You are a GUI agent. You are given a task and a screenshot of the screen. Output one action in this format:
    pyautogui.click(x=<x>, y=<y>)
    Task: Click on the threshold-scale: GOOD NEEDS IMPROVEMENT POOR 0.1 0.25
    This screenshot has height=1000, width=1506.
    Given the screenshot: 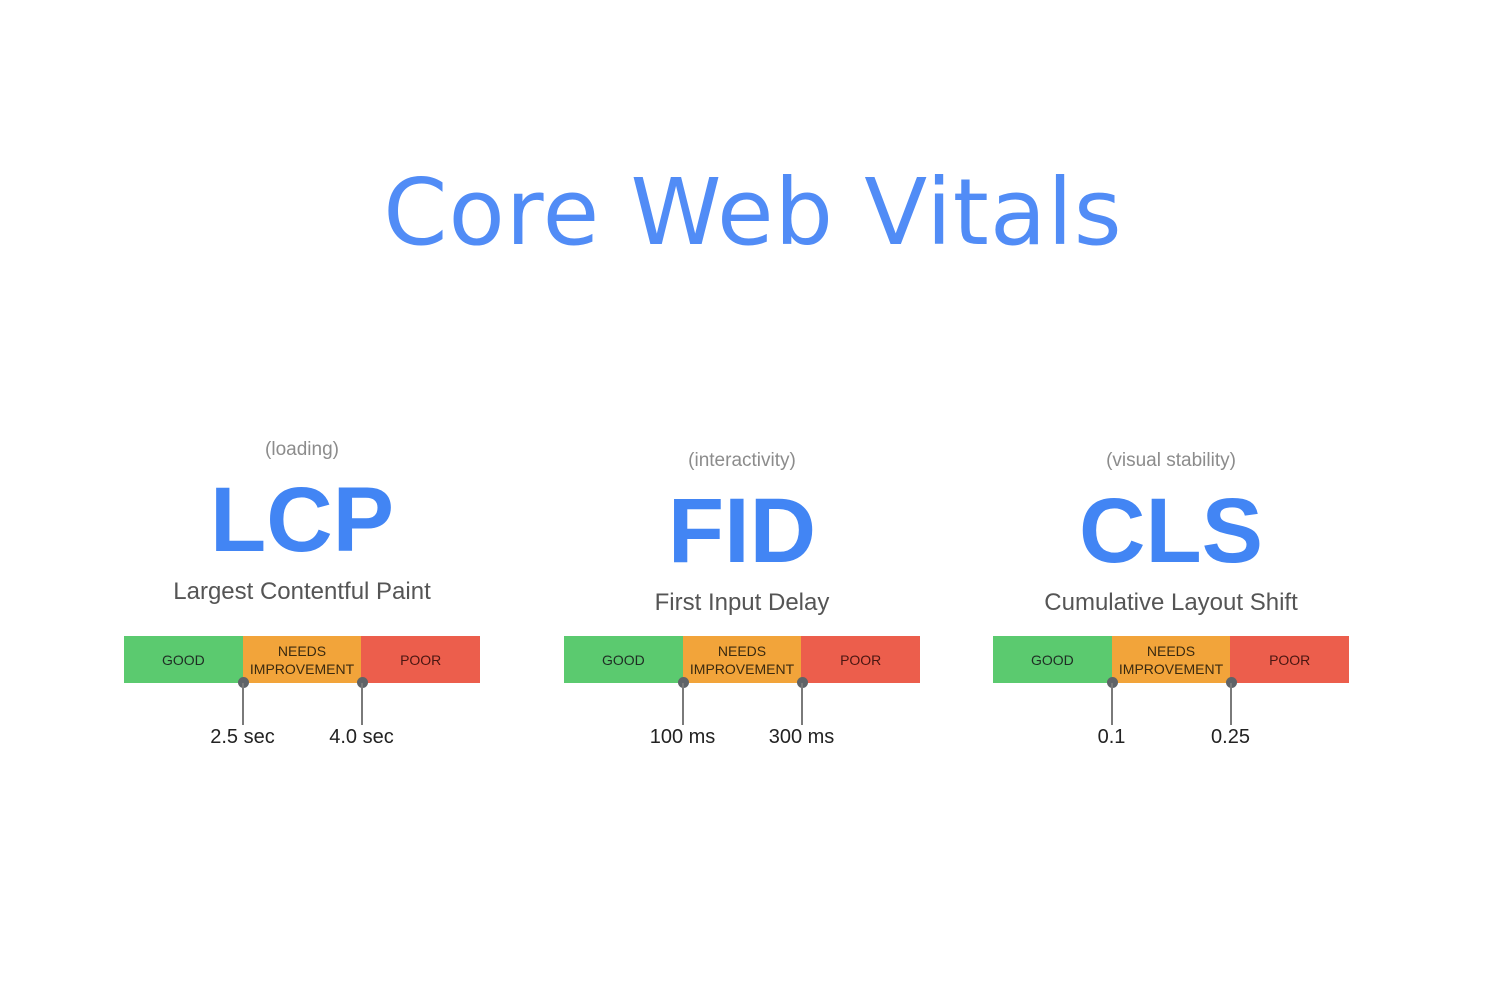 What is the action you would take?
    pyautogui.click(x=1171, y=706)
    